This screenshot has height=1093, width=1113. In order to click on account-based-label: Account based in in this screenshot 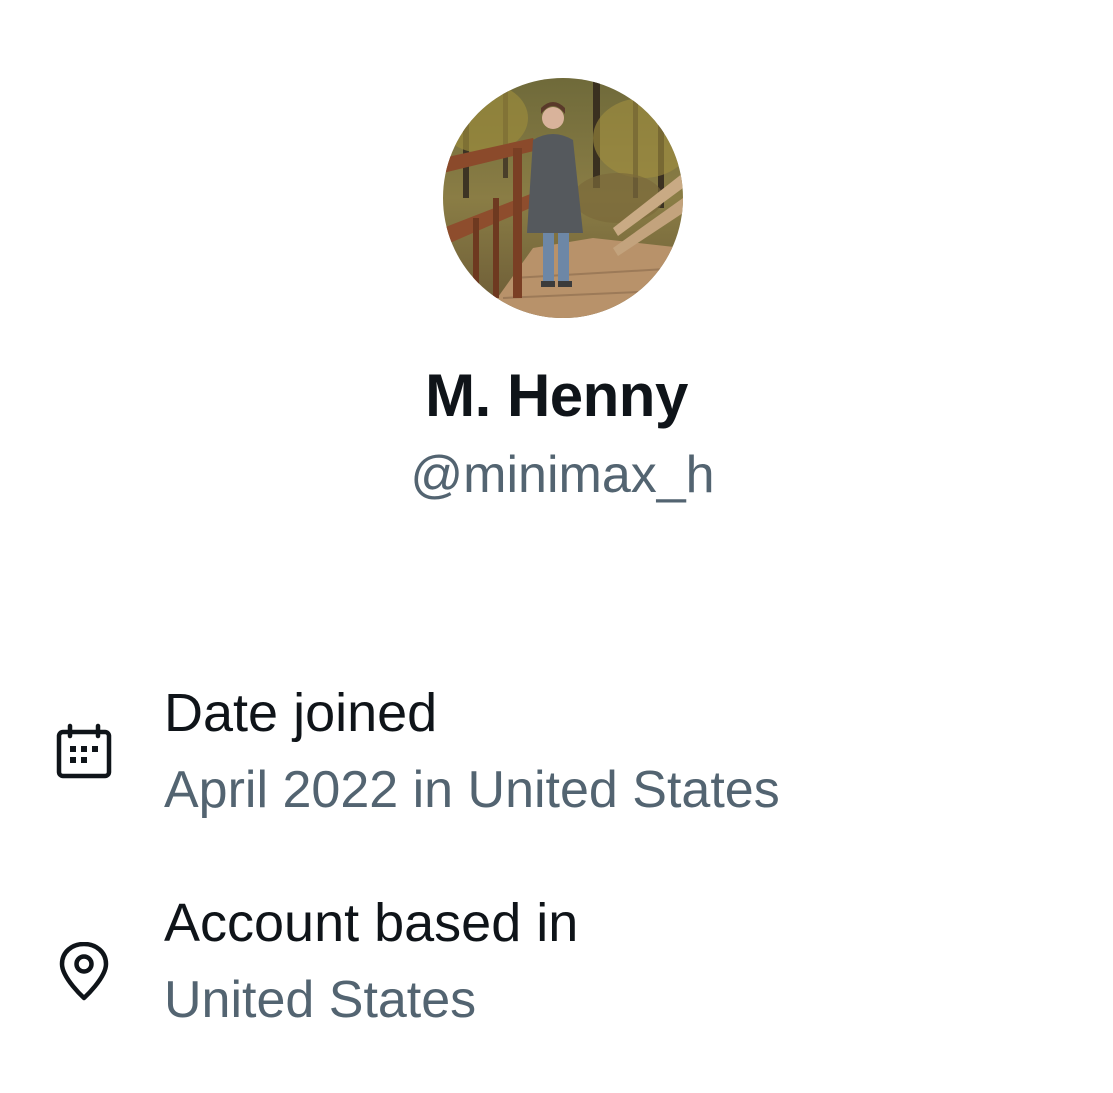, I will do `click(371, 923)`.